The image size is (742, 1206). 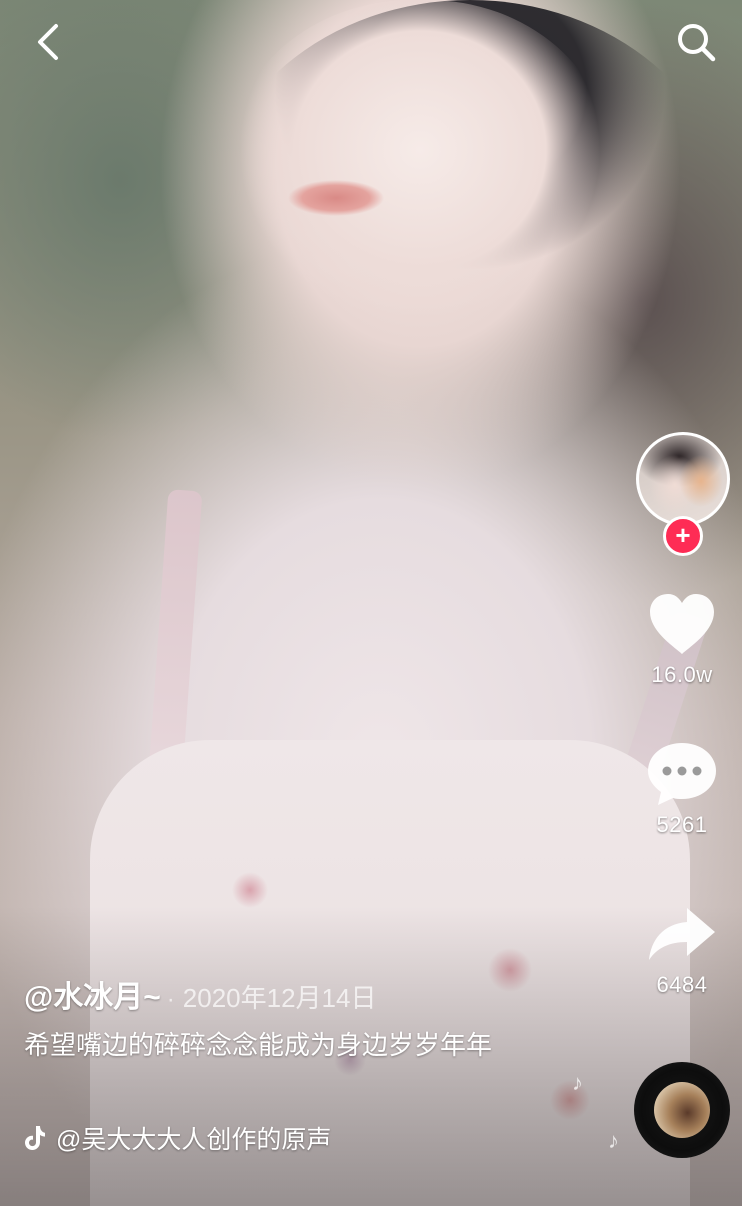 I want to click on chevron-left-icon, so click(x=48, y=42).